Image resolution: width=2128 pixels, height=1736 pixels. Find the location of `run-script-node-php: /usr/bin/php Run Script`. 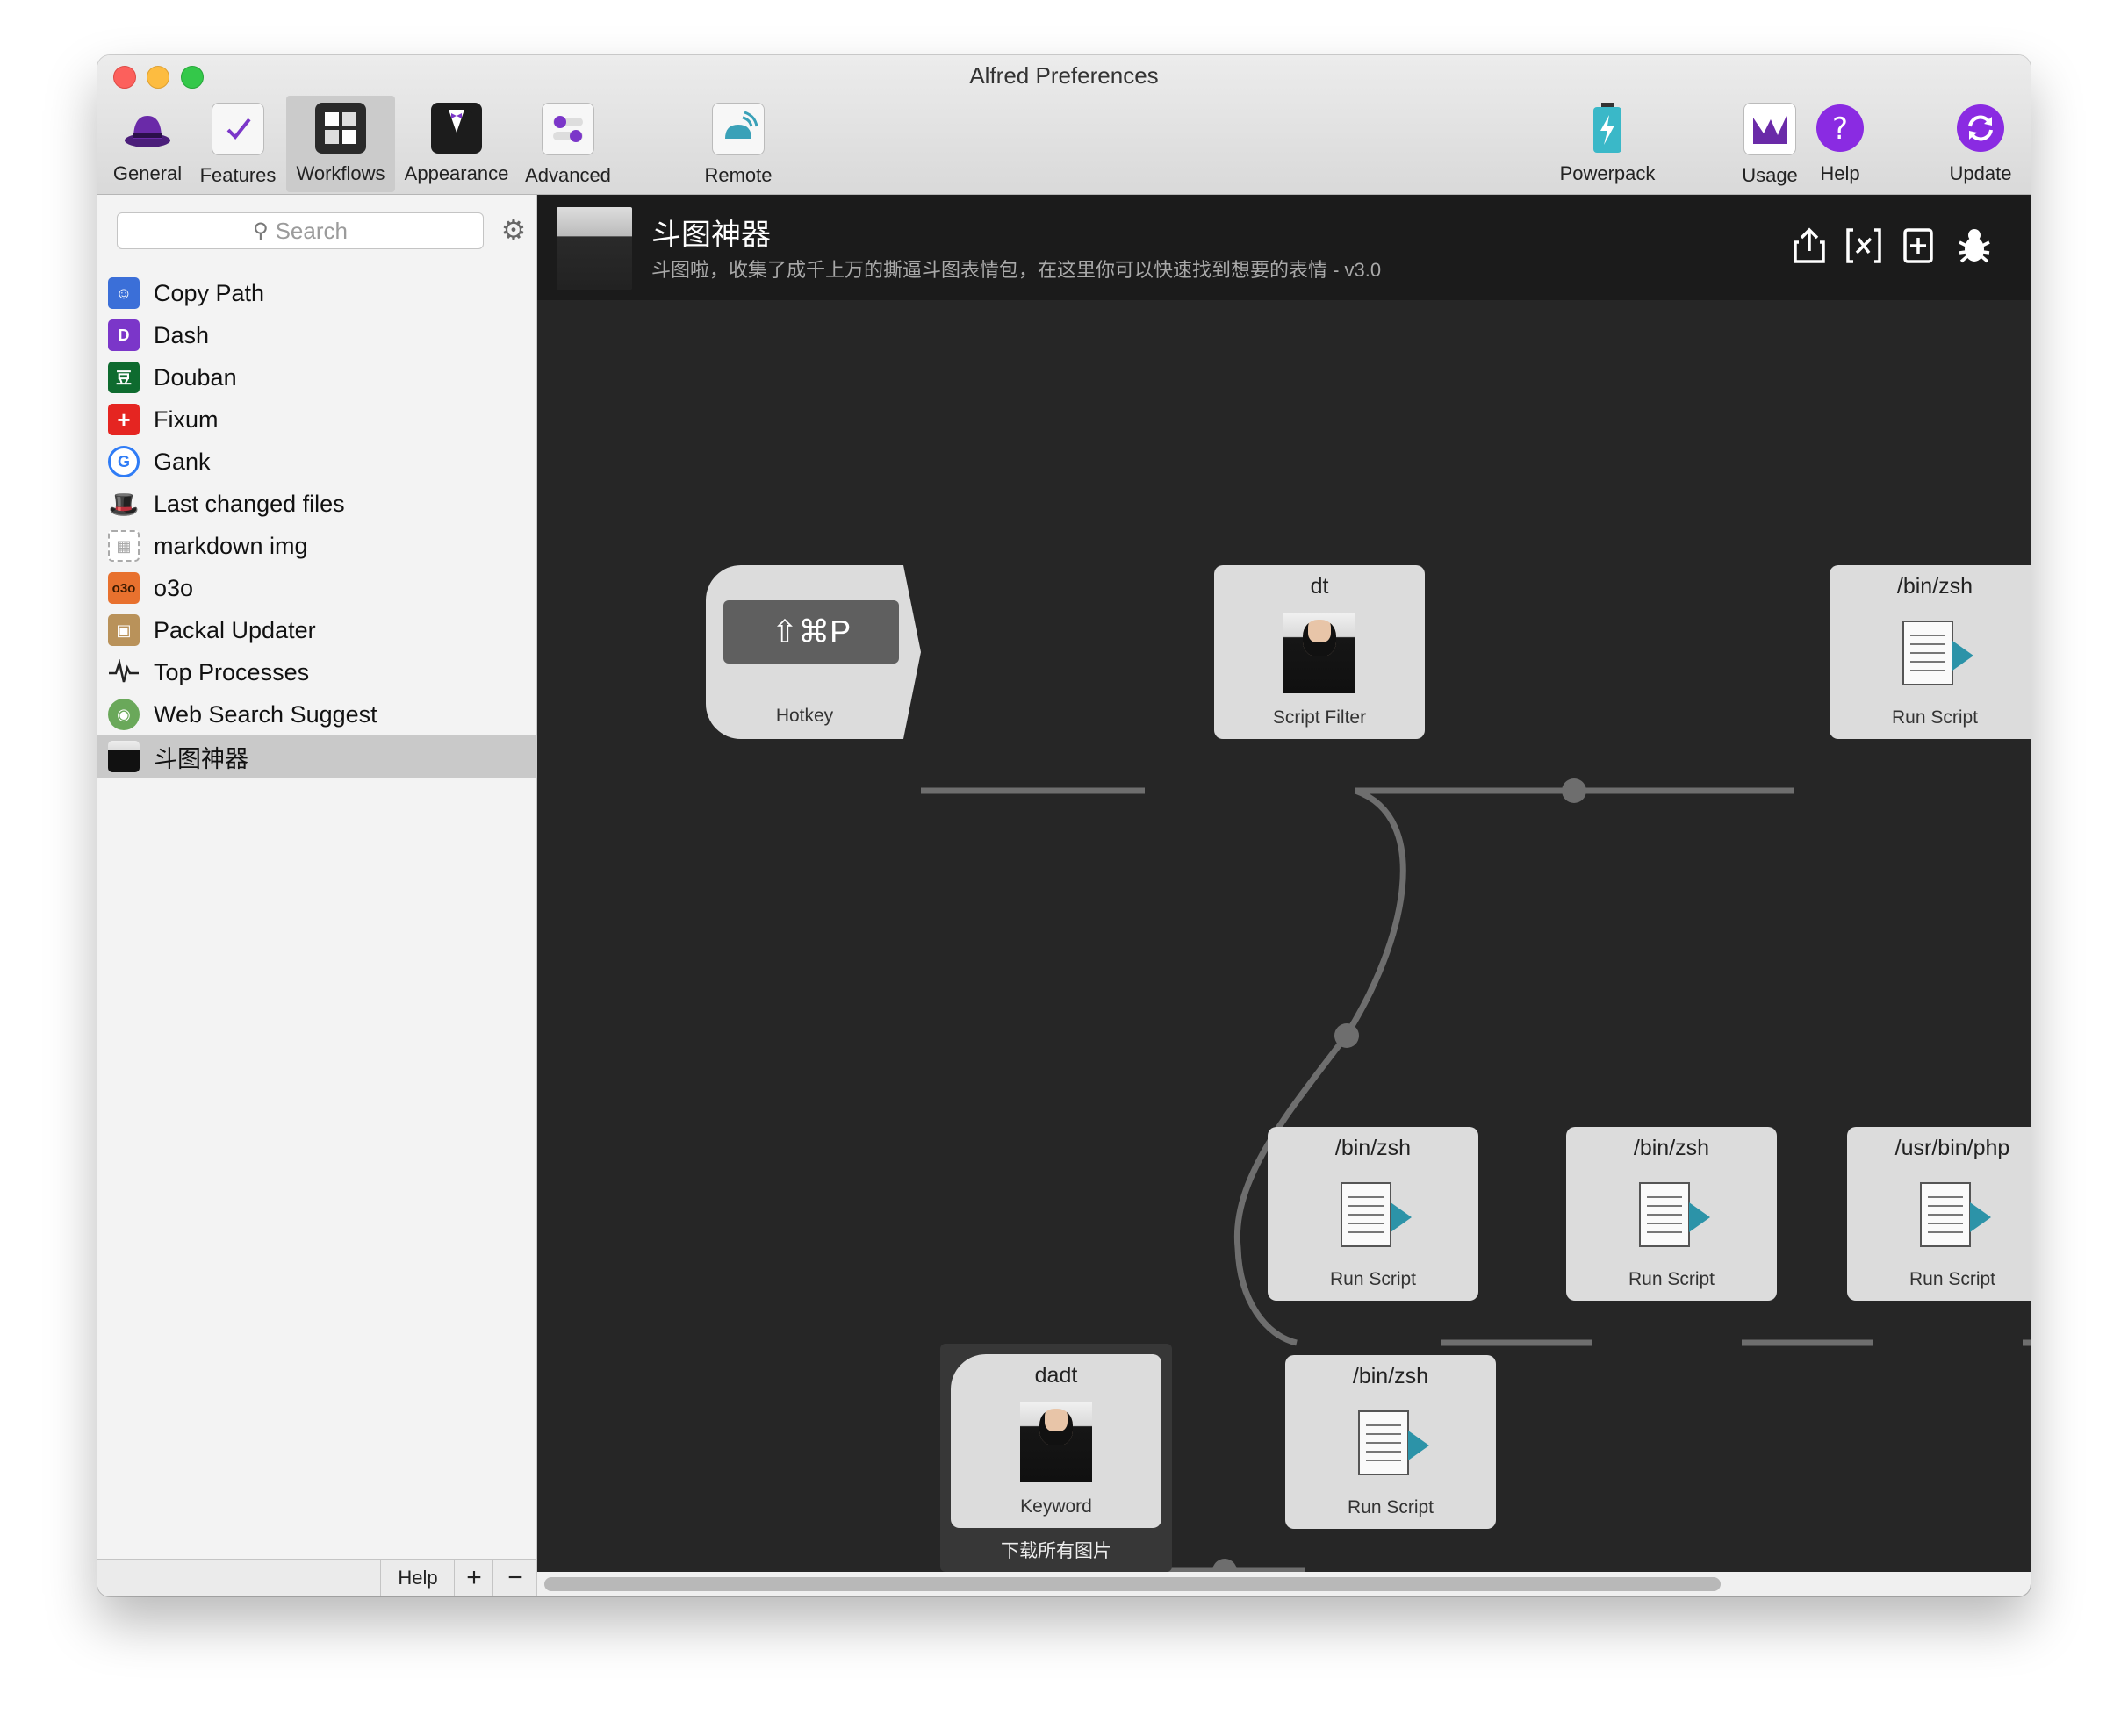

run-script-node-php: /usr/bin/php Run Script is located at coordinates (1939, 1214).